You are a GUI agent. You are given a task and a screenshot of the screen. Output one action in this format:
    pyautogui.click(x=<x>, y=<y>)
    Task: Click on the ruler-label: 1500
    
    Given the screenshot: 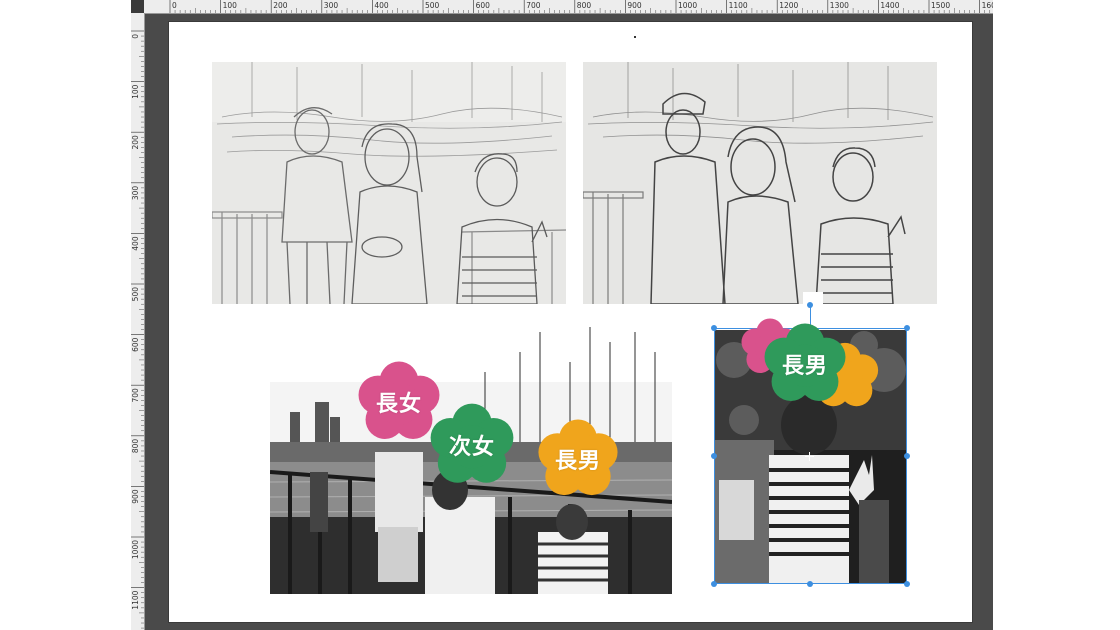 What is the action you would take?
    pyautogui.click(x=940, y=5)
    